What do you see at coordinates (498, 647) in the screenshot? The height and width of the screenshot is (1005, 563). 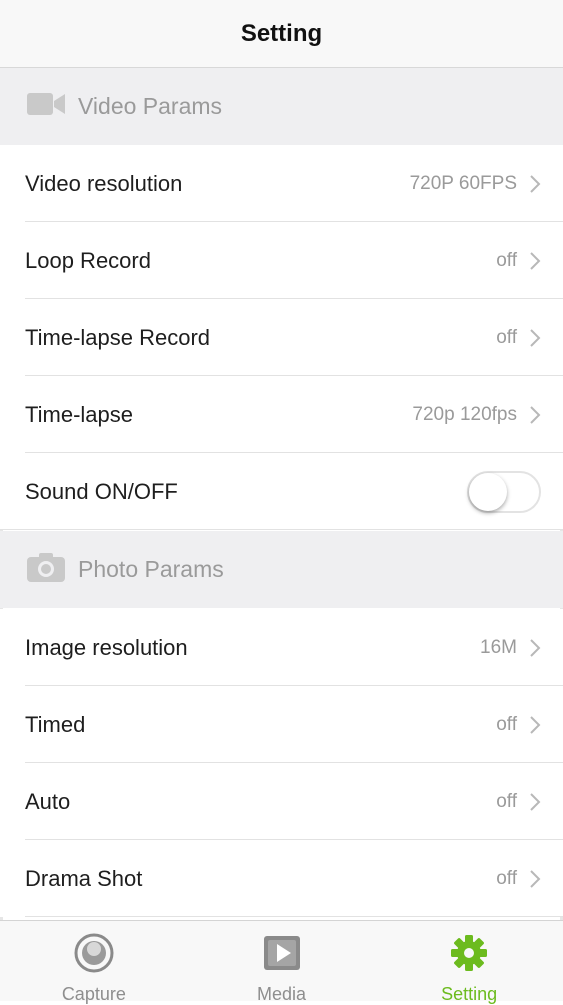 I see `row-value: 16M` at bounding box center [498, 647].